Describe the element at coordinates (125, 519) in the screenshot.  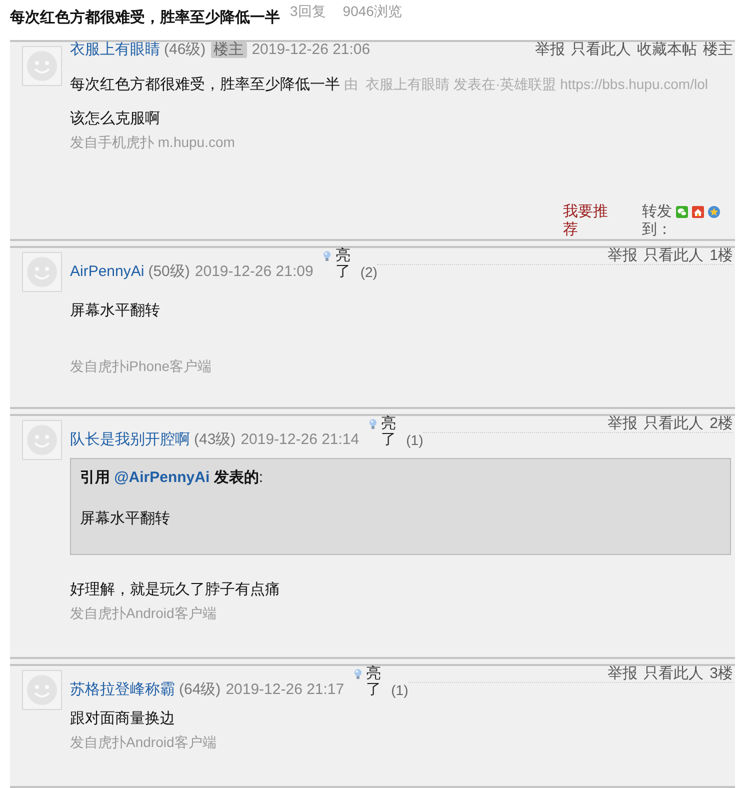
I see `quote-text: 屏幕水平翻转` at that location.